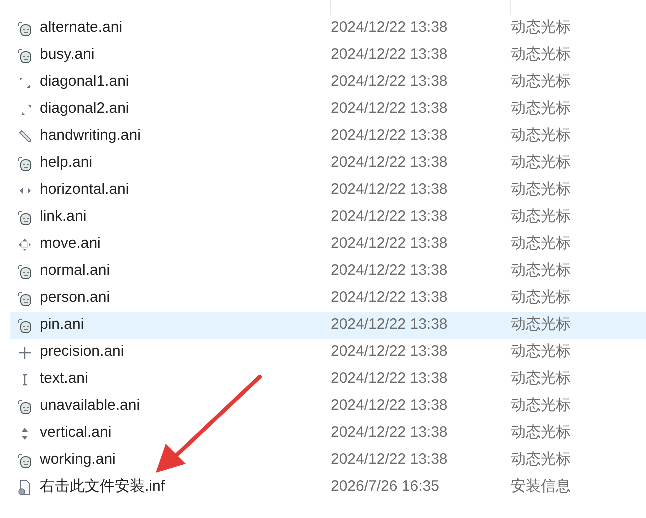  I want to click on file-name: diagonal2.ani, so click(85, 109).